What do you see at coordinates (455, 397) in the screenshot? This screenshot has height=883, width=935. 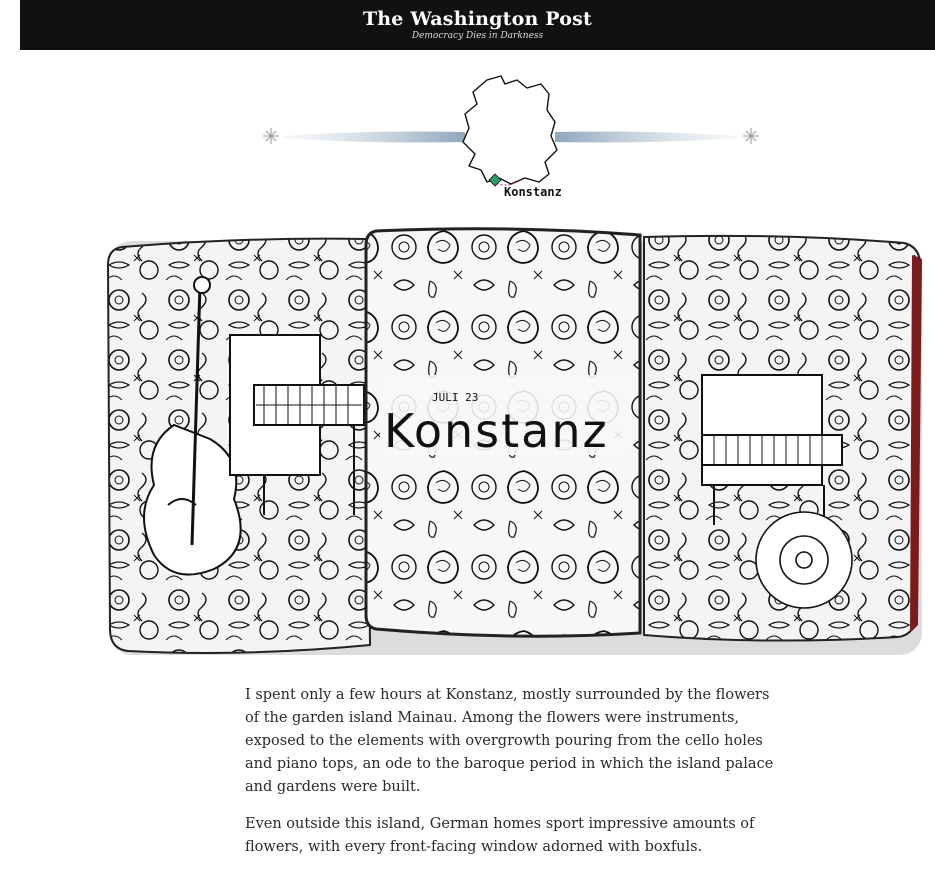 I see `illustration-date: JULI 23` at bounding box center [455, 397].